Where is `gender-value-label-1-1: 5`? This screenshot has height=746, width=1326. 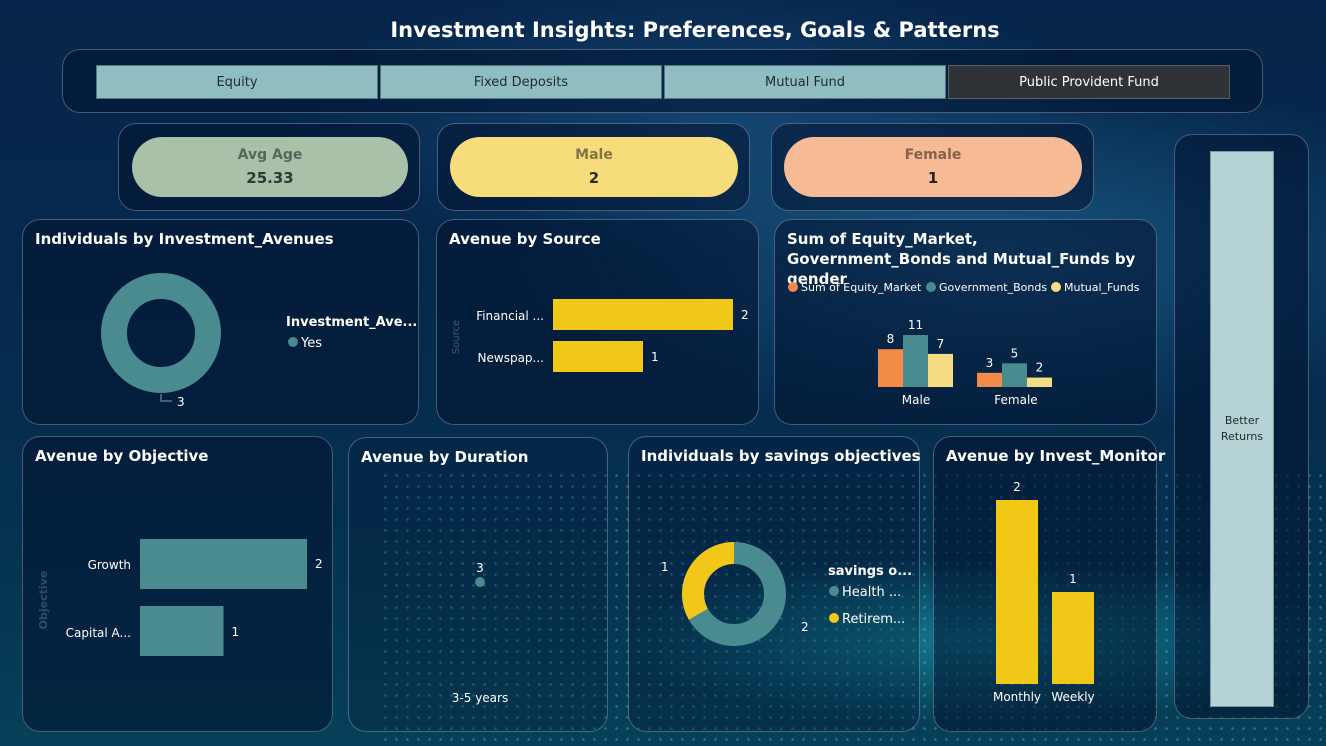 gender-value-label-1-1: 5 is located at coordinates (1015, 353).